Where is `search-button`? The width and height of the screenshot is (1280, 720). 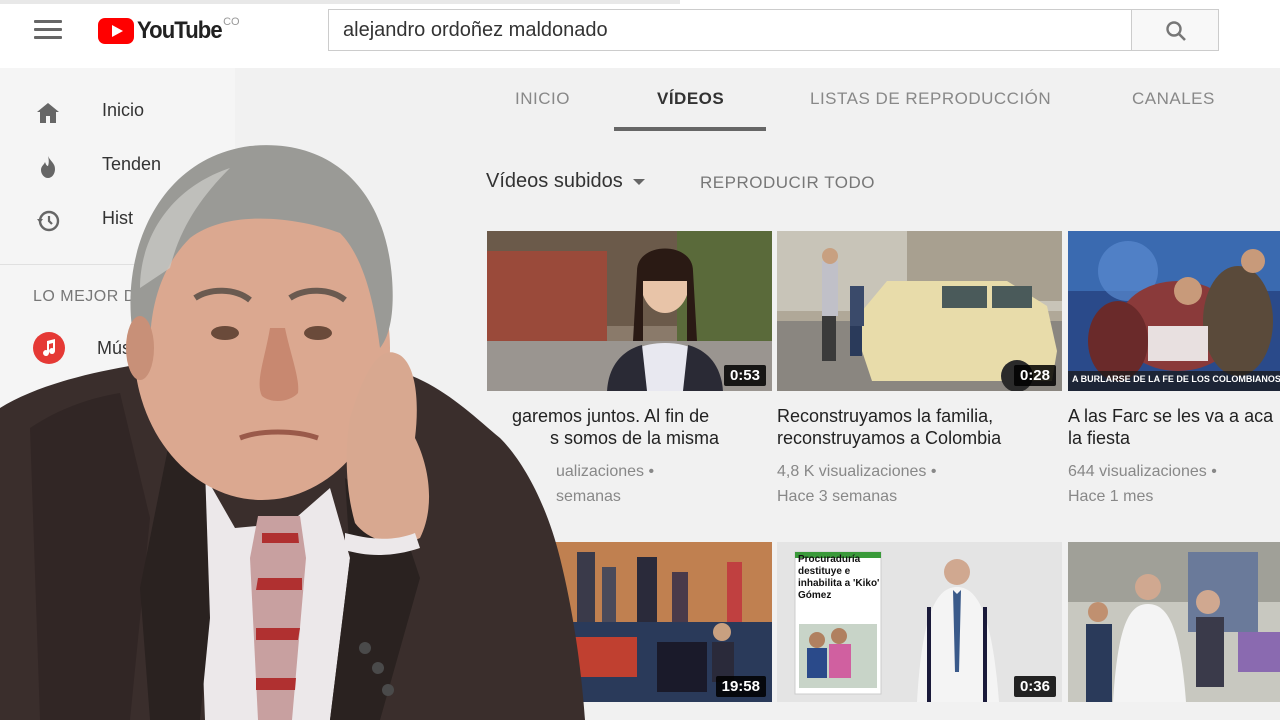 search-button is located at coordinates (1175, 30).